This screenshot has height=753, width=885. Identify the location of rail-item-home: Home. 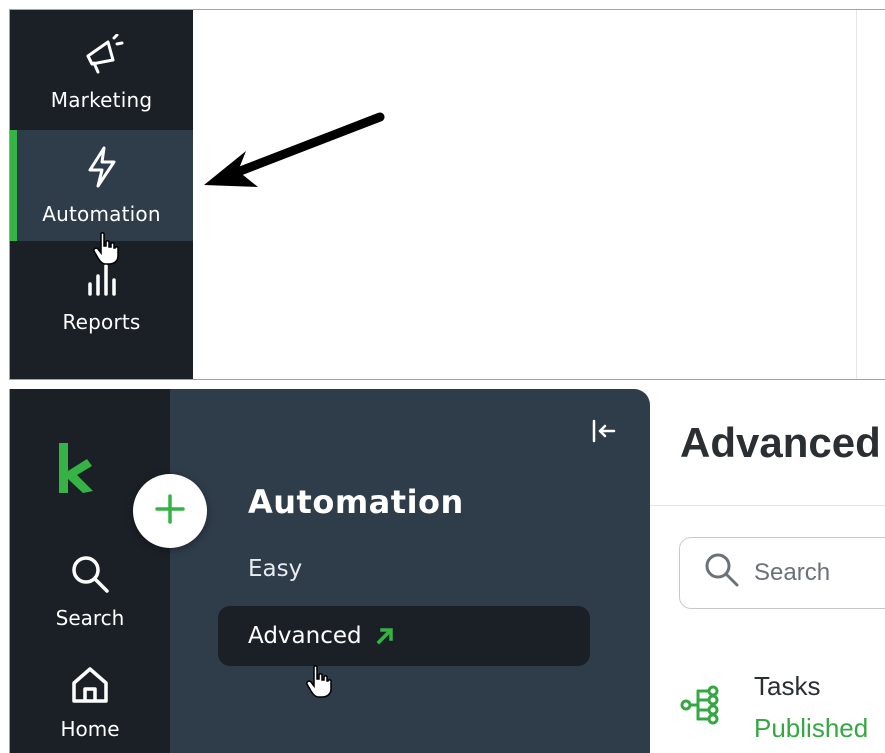
(90, 703).